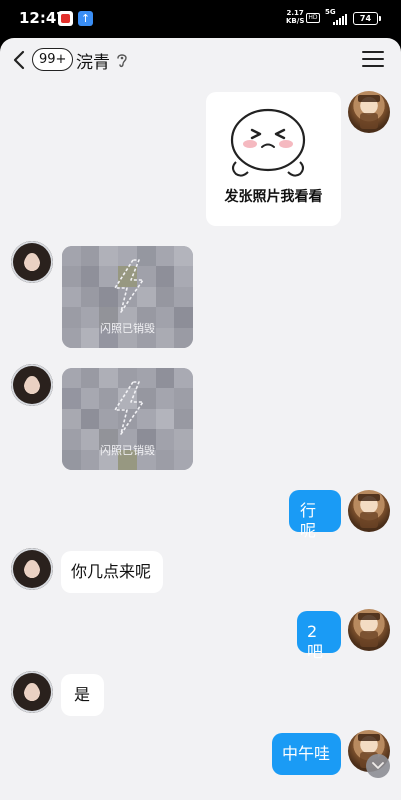  What do you see at coordinates (53, 59) in the screenshot?
I see `unread-count-badge: 99+` at bounding box center [53, 59].